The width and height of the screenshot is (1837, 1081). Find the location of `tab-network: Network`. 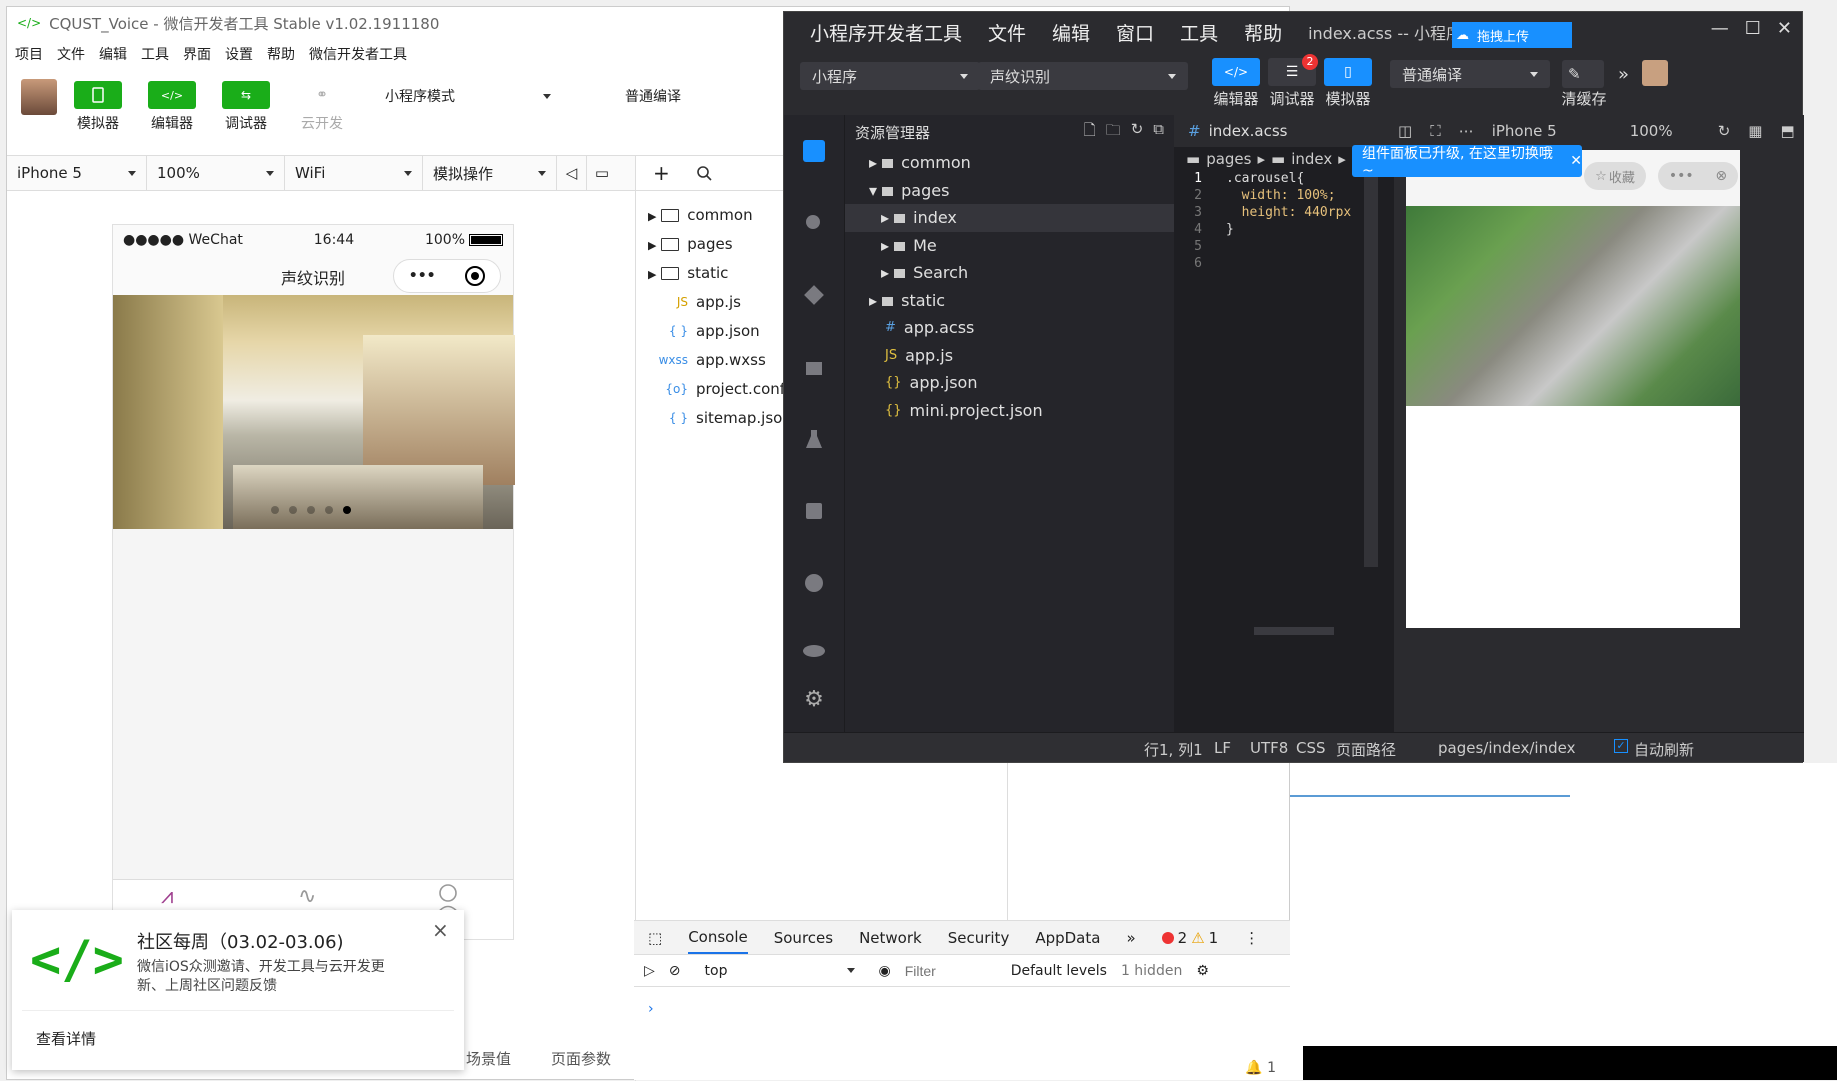

tab-network: Network is located at coordinates (890, 938).